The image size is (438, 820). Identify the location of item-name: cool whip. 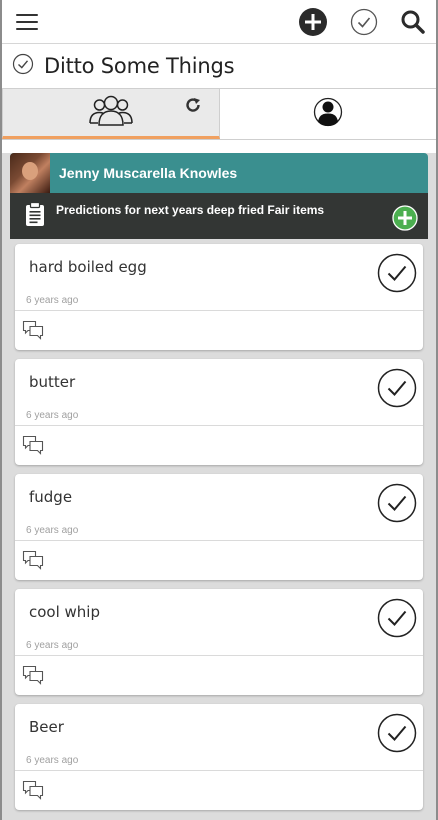
(65, 612).